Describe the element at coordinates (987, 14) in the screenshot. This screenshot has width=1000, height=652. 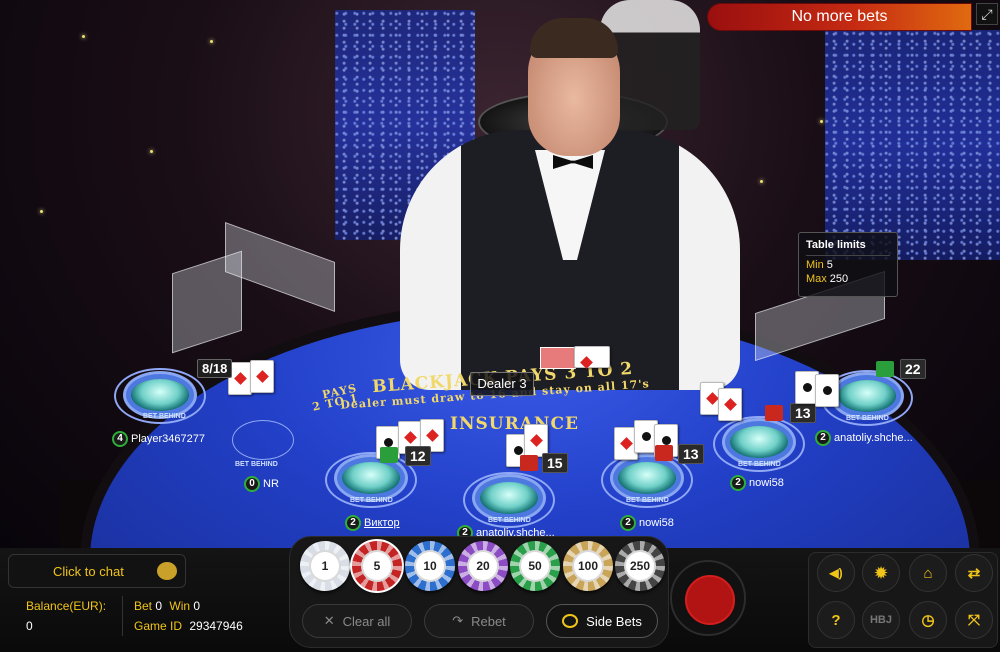
I see `fullscreen-icon: ⤢` at that location.